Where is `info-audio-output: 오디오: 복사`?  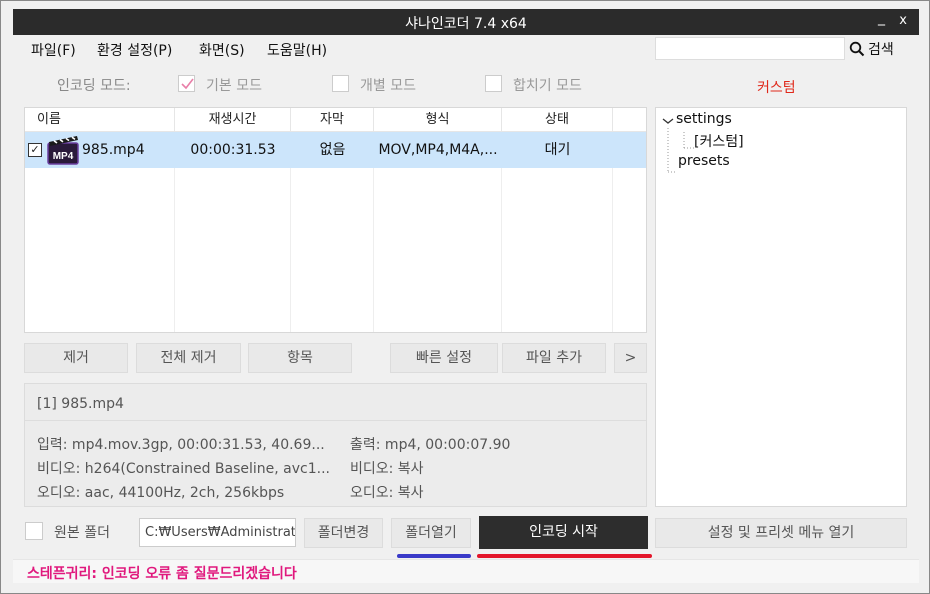
info-audio-output: 오디오: 복사 is located at coordinates (387, 493).